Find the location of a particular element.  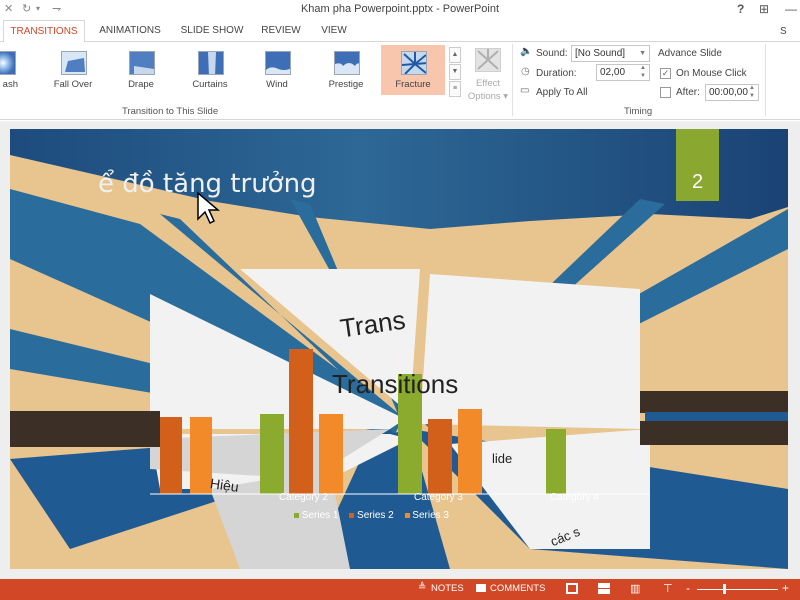

prestige-icon is located at coordinates (347, 63).